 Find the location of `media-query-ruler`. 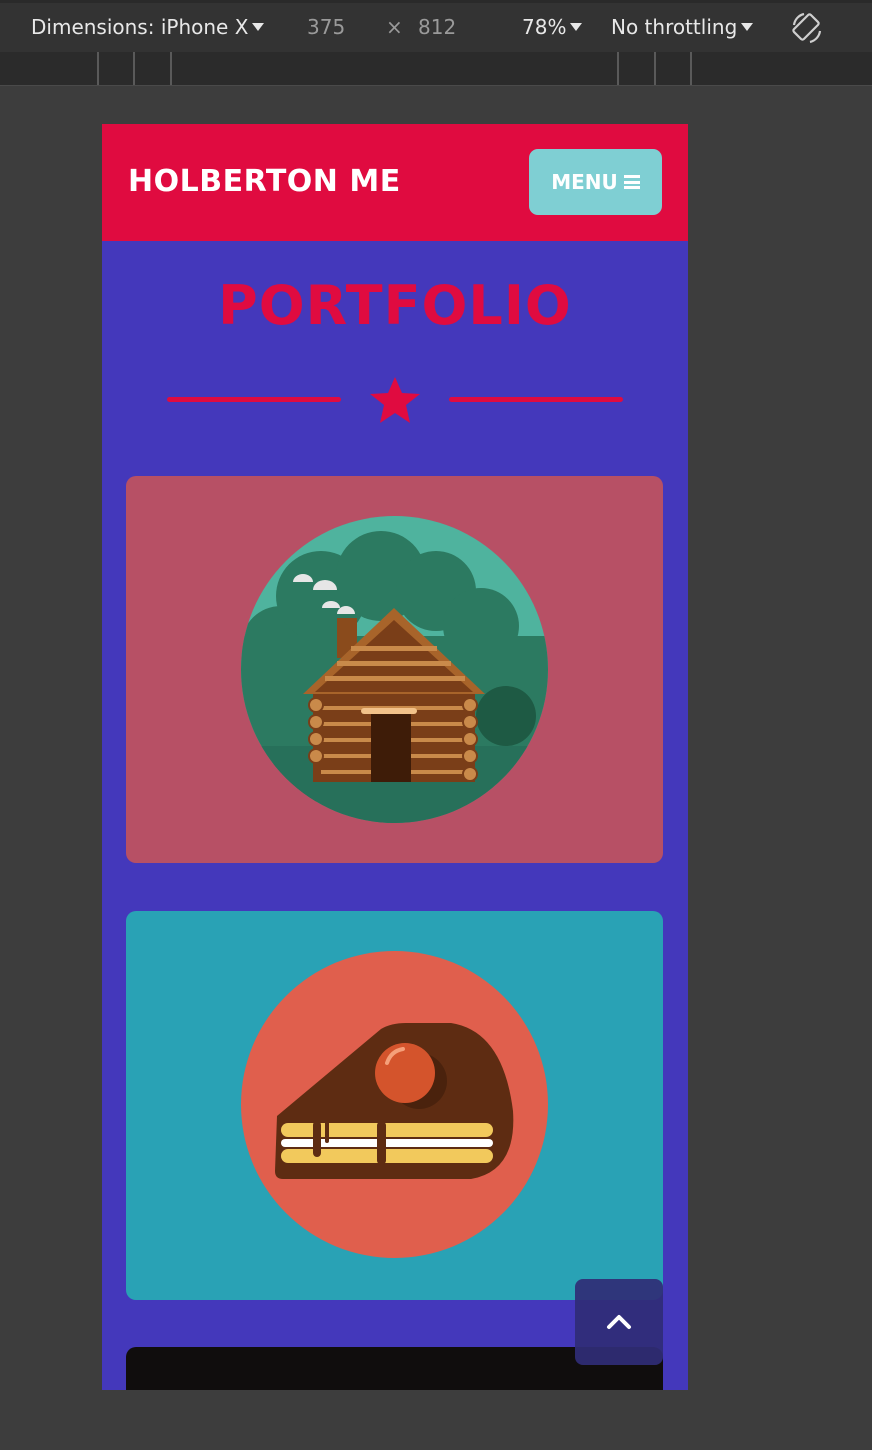

media-query-ruler is located at coordinates (436, 69).